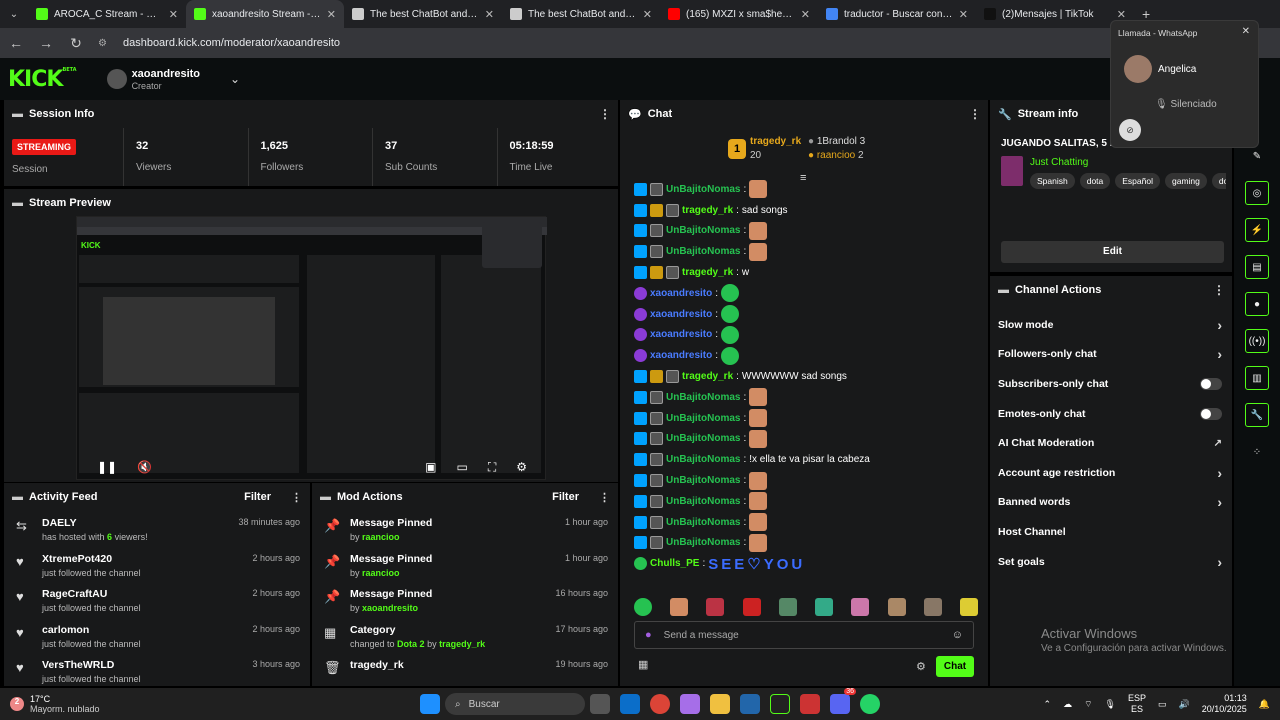 This screenshot has height=720, width=1280. I want to click on chat-message: tragedy_rk: w, so click(804, 272).